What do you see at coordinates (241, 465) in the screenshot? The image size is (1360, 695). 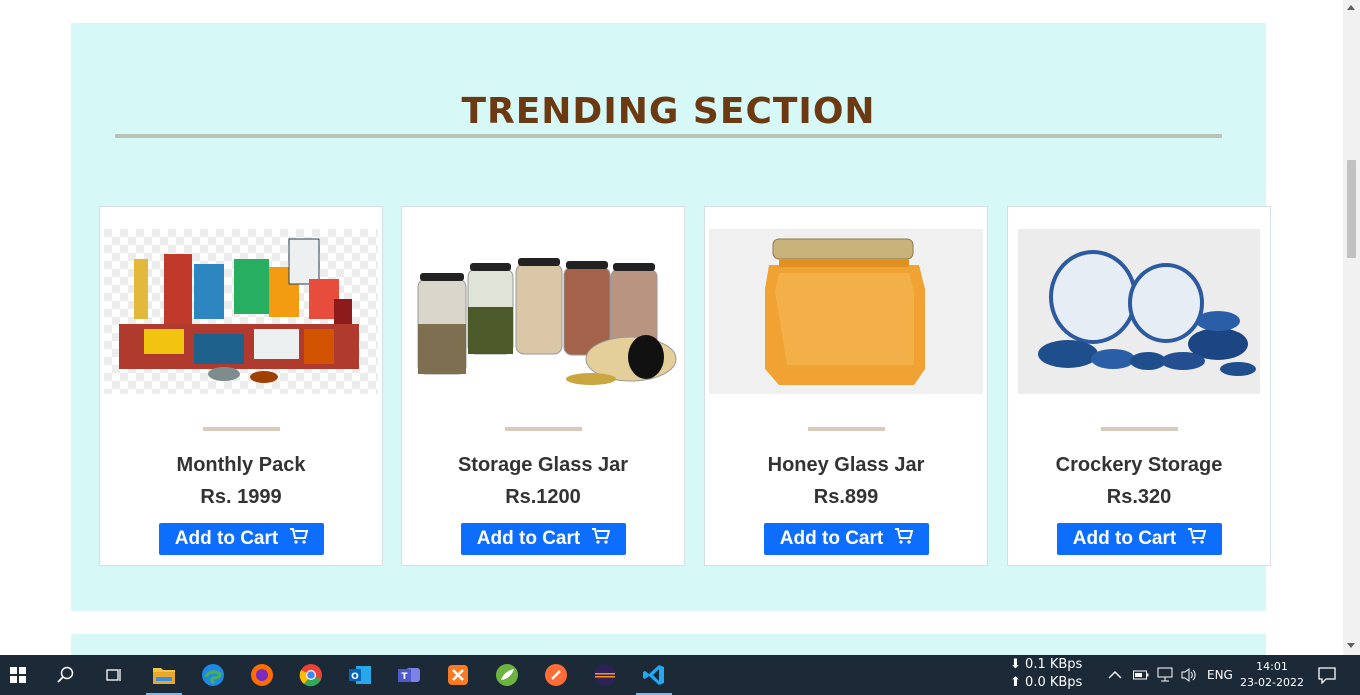 I see `product-name: Monthly Pack` at bounding box center [241, 465].